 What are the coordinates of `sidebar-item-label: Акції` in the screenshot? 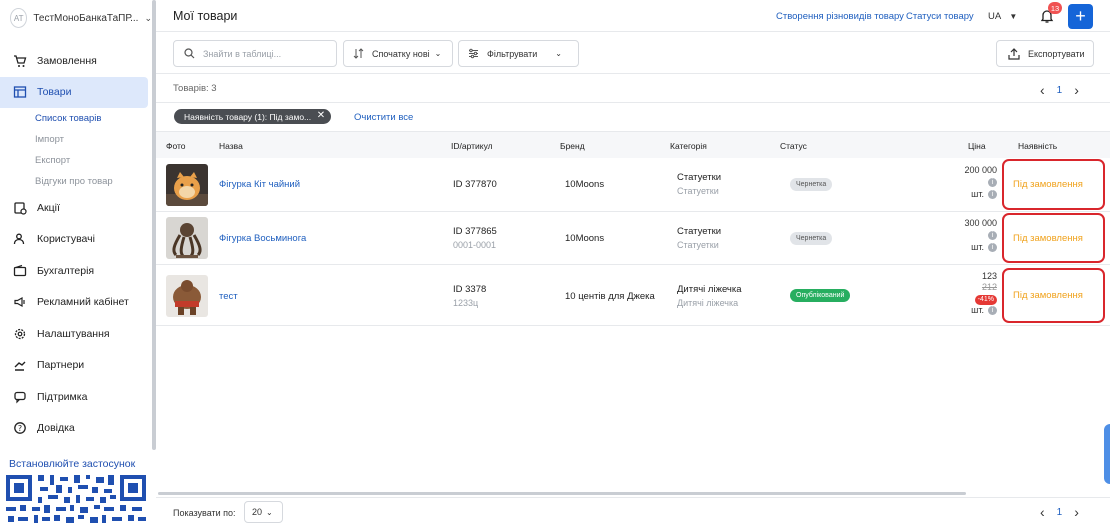 It's located at (48, 207).